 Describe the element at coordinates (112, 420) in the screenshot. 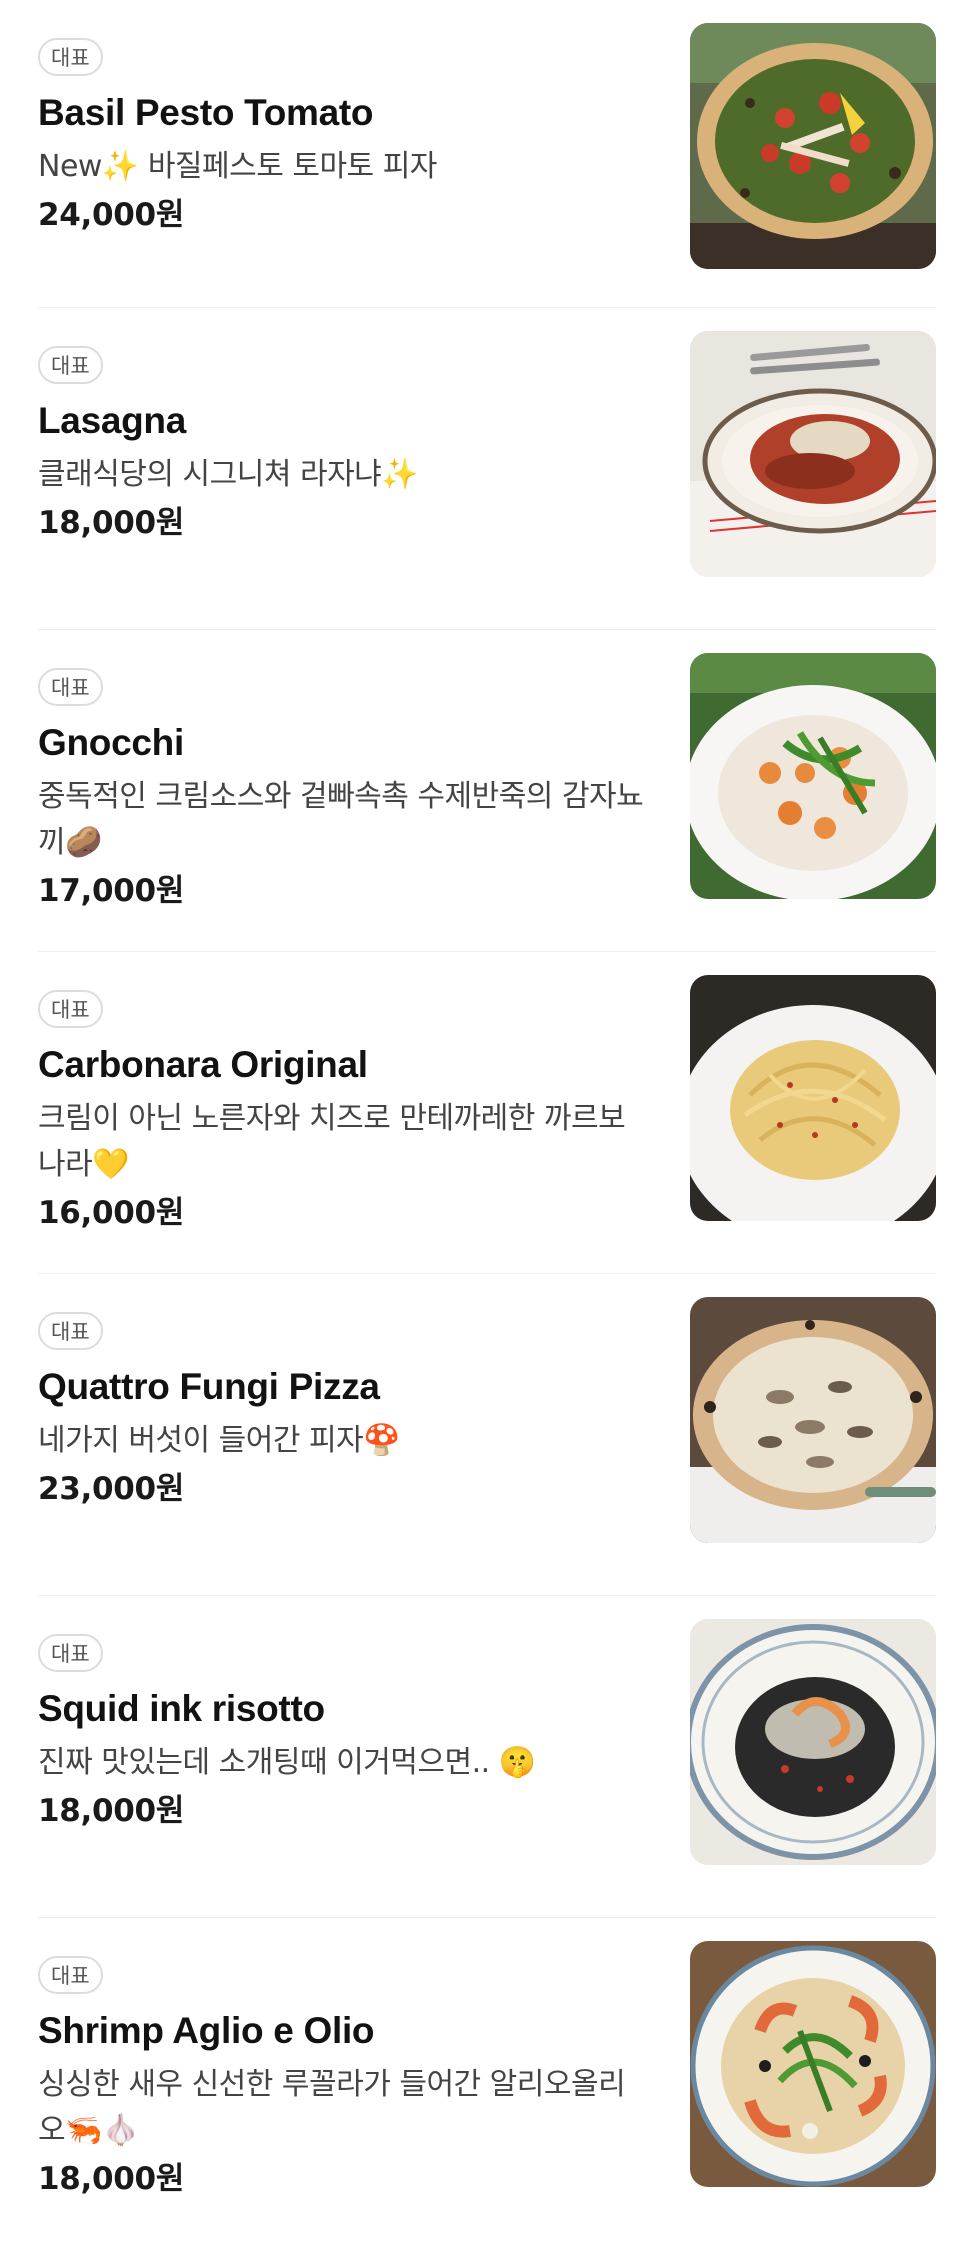

I see `menu-item-name: Lasagna` at that location.